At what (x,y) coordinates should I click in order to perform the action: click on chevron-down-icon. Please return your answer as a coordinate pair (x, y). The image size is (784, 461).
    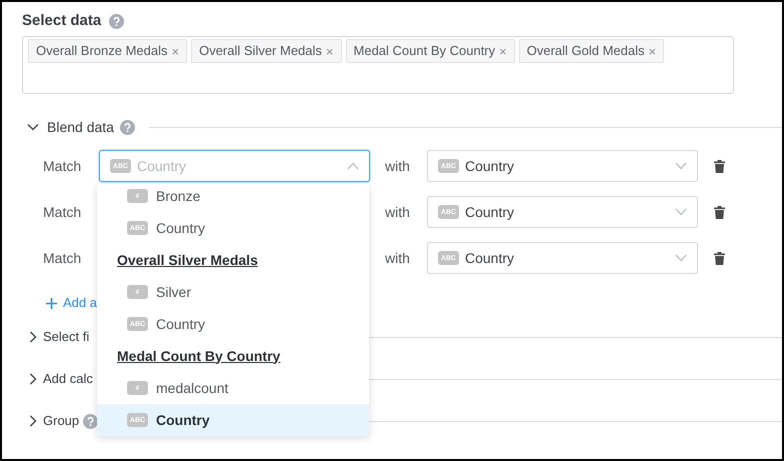
    Looking at the image, I should click on (33, 127).